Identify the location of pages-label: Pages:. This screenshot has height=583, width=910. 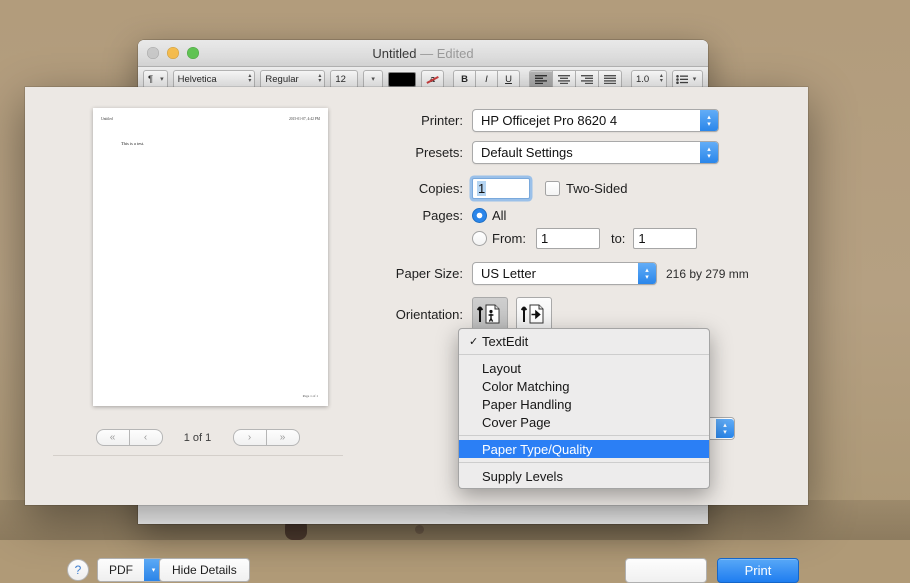
(442, 215).